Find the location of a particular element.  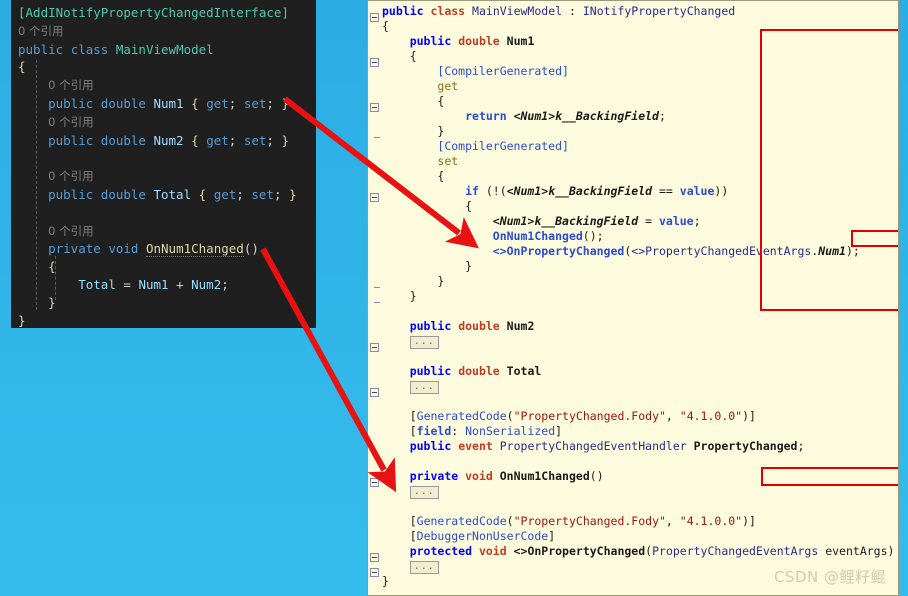

code-token: ); is located at coordinates (852, 251).